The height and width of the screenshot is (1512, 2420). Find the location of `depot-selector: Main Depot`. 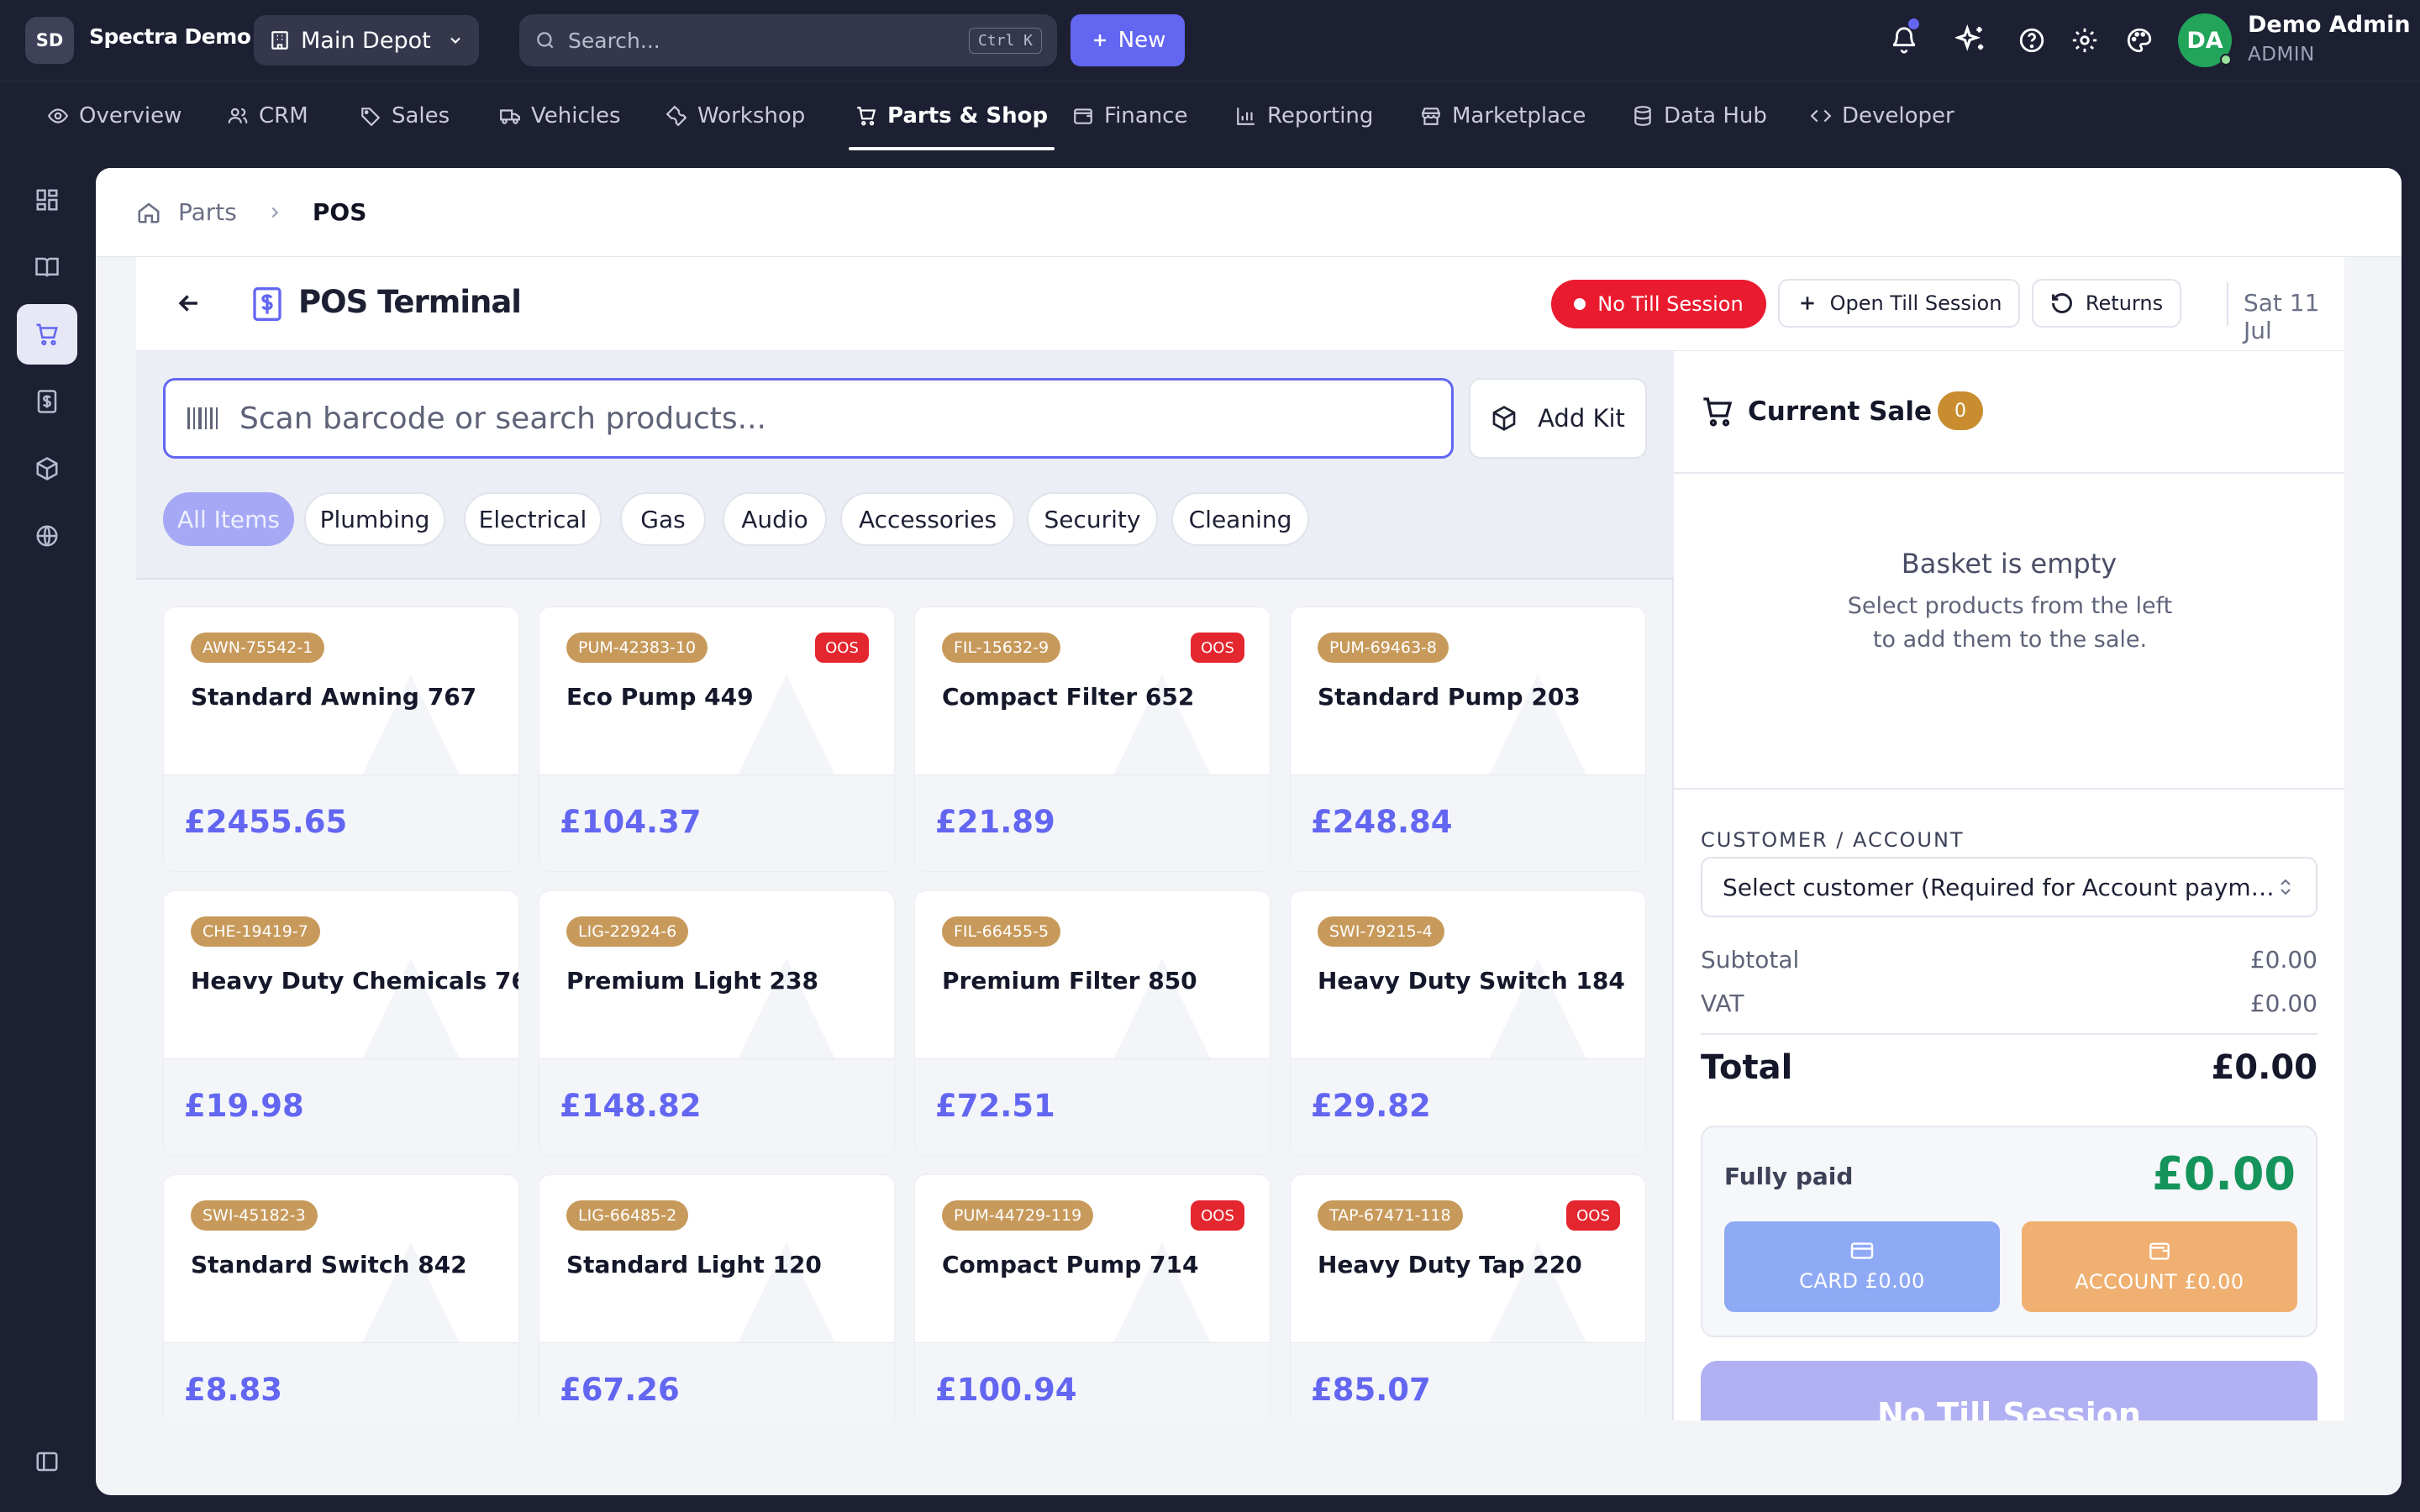

depot-selector: Main Depot is located at coordinates (367, 40).